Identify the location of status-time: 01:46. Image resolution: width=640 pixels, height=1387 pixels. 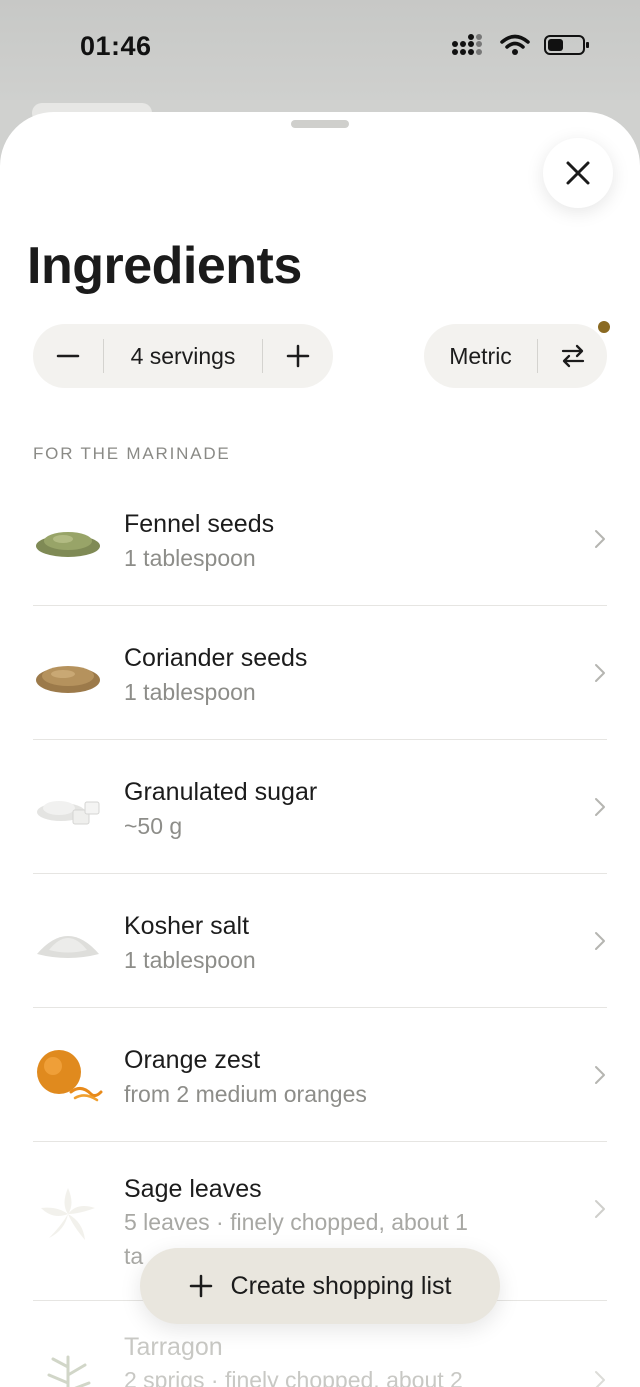
(116, 46).